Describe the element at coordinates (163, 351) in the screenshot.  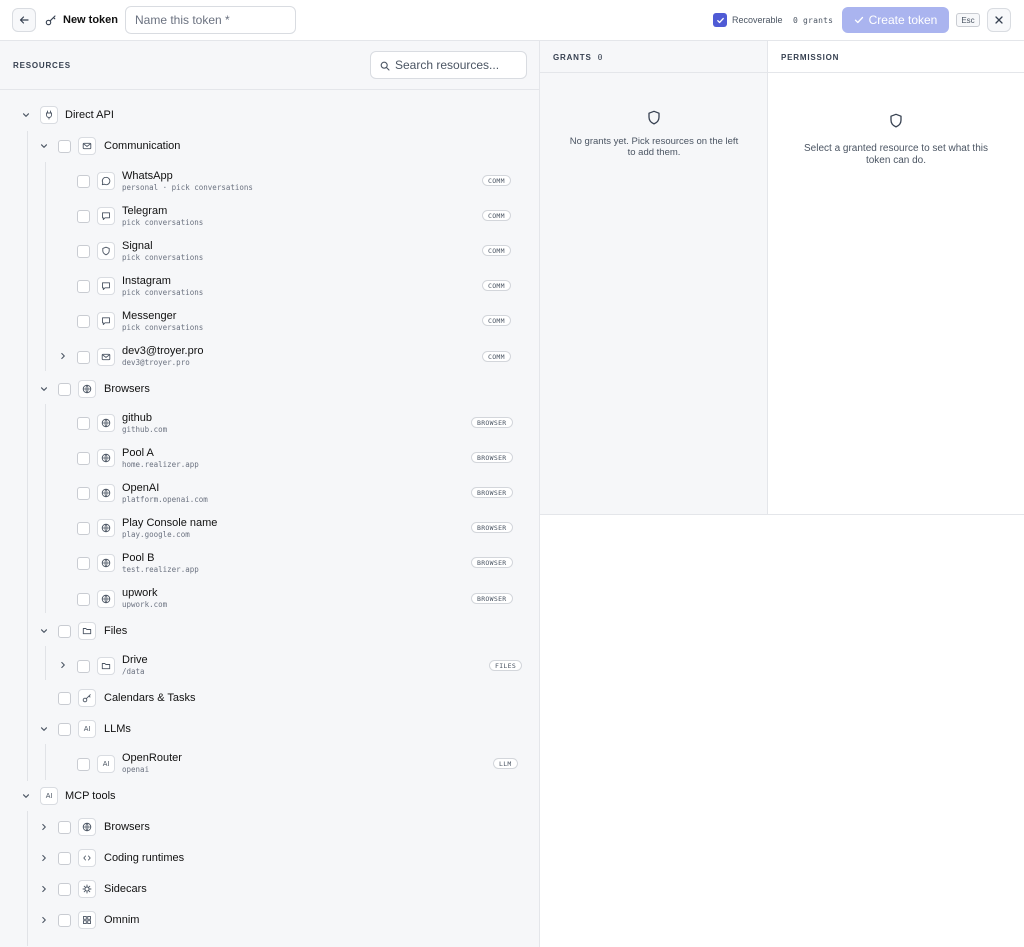
I see `resource-label: dev3@troyer.pro` at that location.